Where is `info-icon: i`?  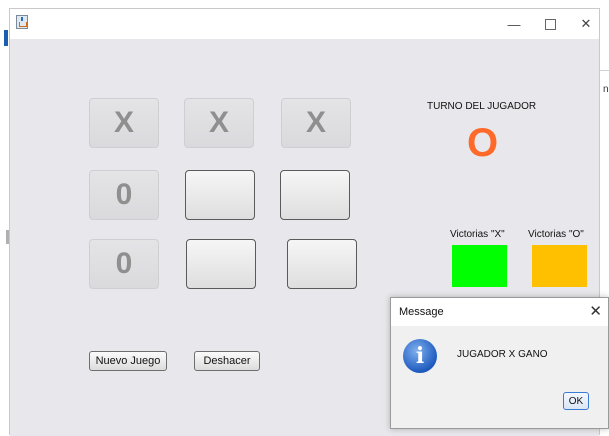
info-icon: i is located at coordinates (420, 356).